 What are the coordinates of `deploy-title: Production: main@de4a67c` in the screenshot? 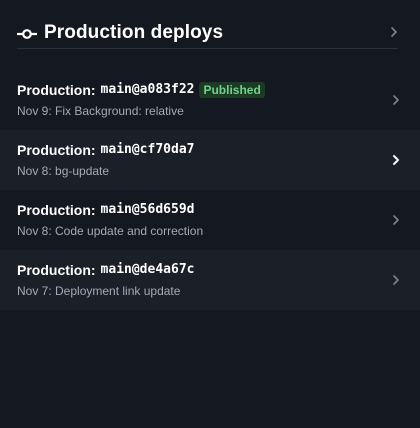 It's located at (105, 270).